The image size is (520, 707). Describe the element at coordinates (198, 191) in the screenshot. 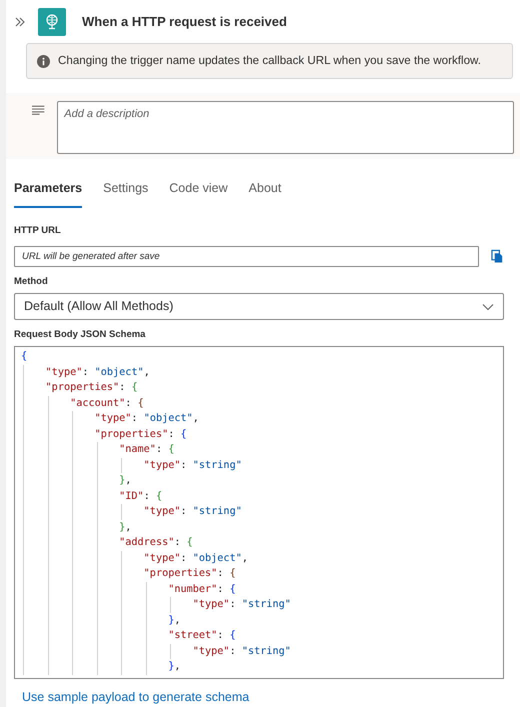

I see `tab: Code view` at that location.